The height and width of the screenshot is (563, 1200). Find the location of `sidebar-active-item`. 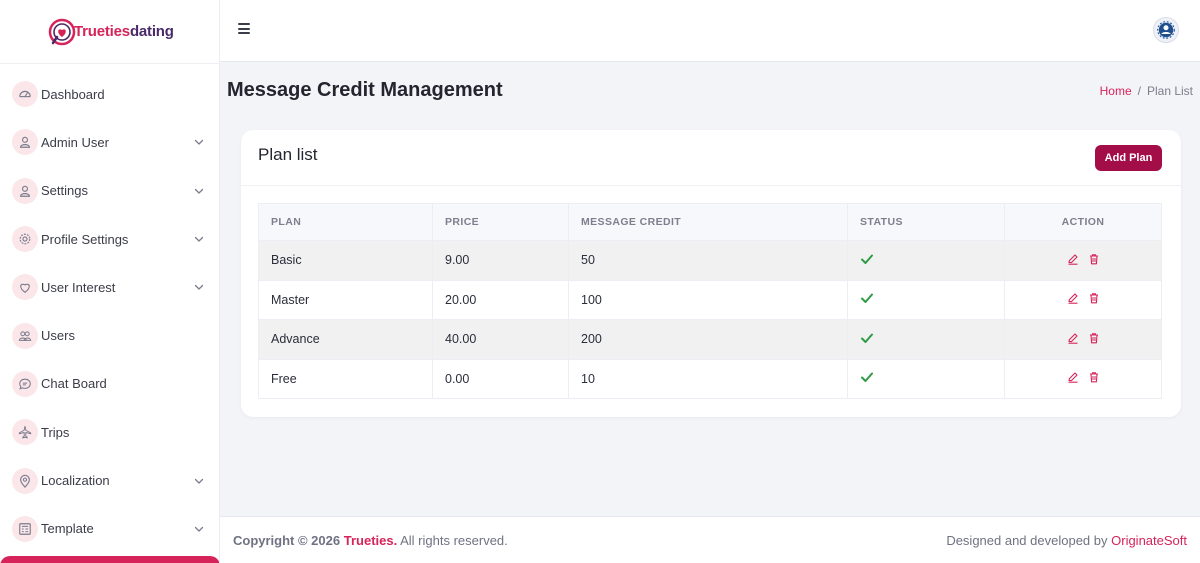

sidebar-active-item is located at coordinates (109, 559).